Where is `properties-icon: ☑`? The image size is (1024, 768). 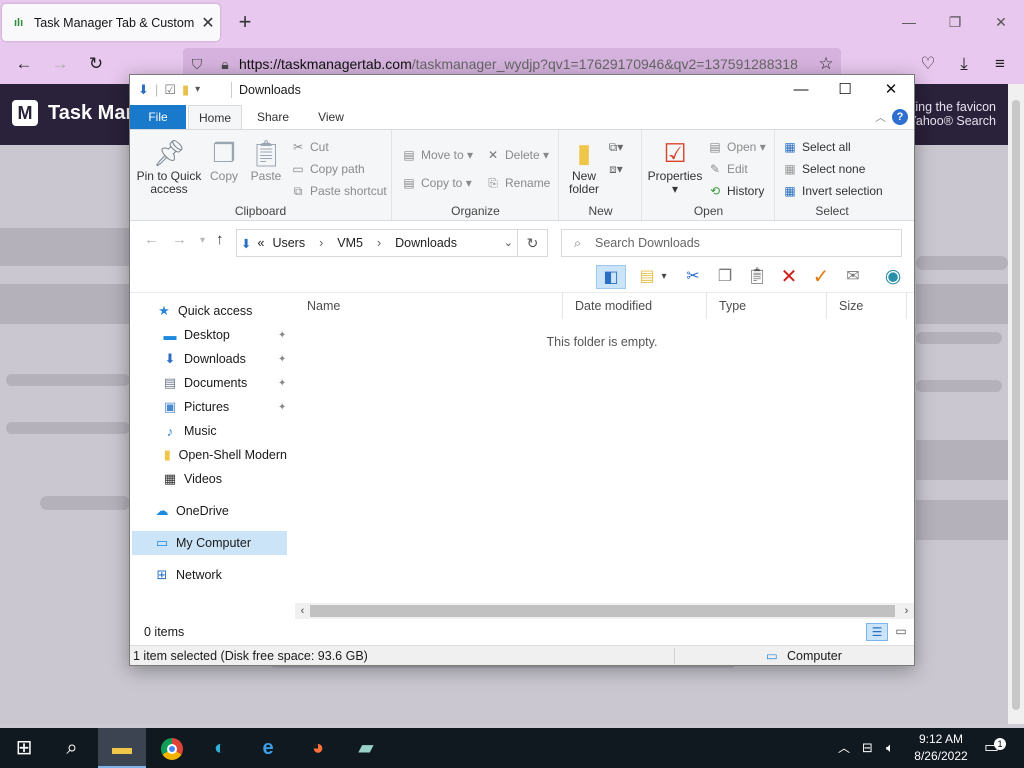 properties-icon: ☑ is located at coordinates (170, 90).